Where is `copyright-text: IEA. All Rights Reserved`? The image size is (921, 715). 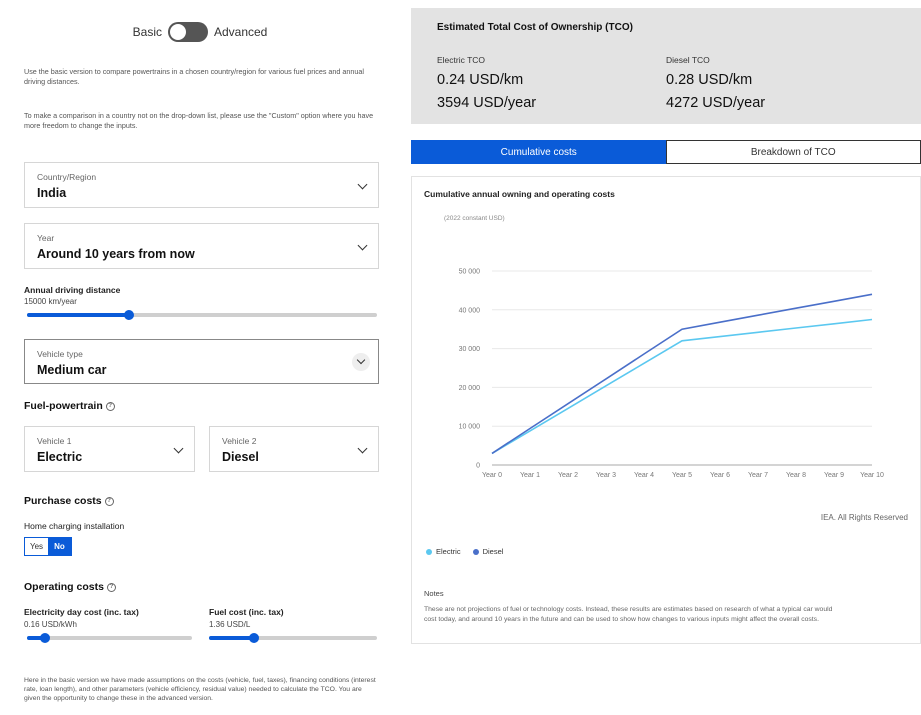
copyright-text: IEA. All Rights Reserved is located at coordinates (864, 517).